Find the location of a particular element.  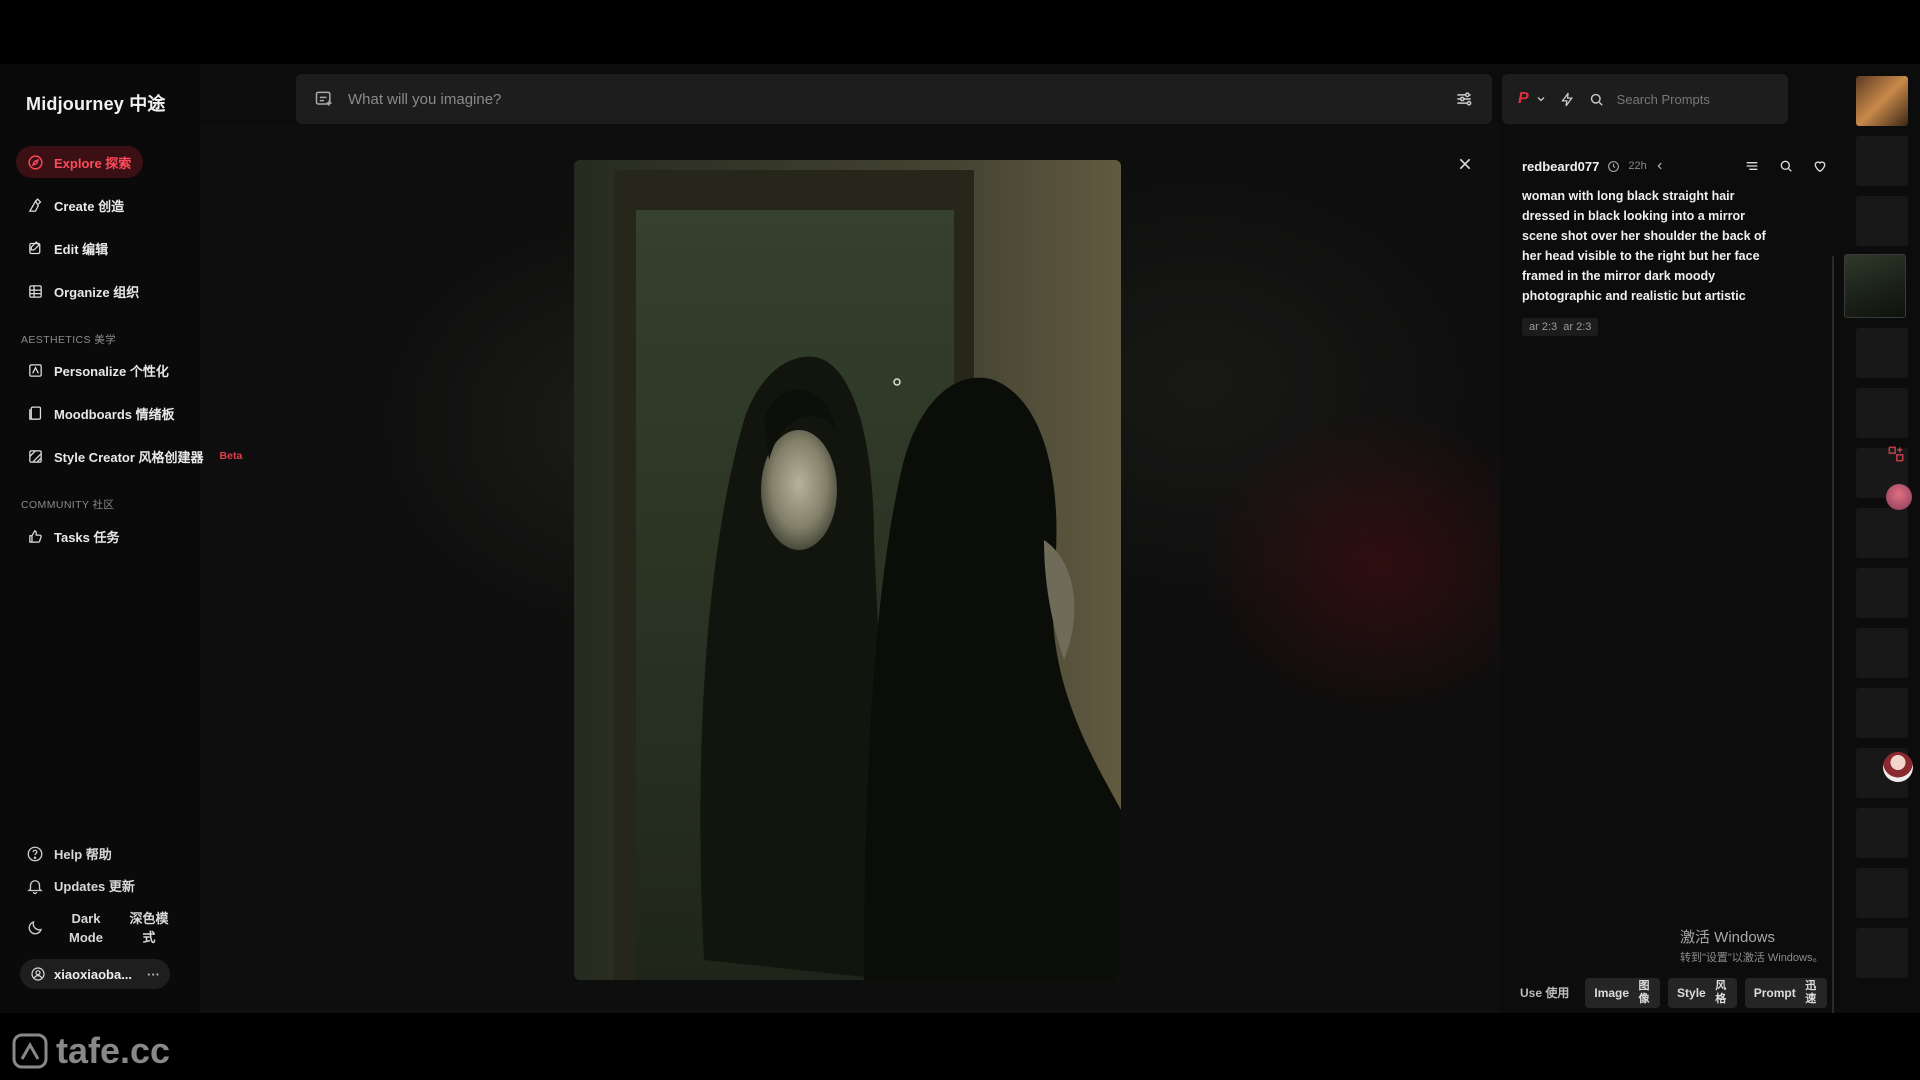

organize-icon is located at coordinates (35, 291).